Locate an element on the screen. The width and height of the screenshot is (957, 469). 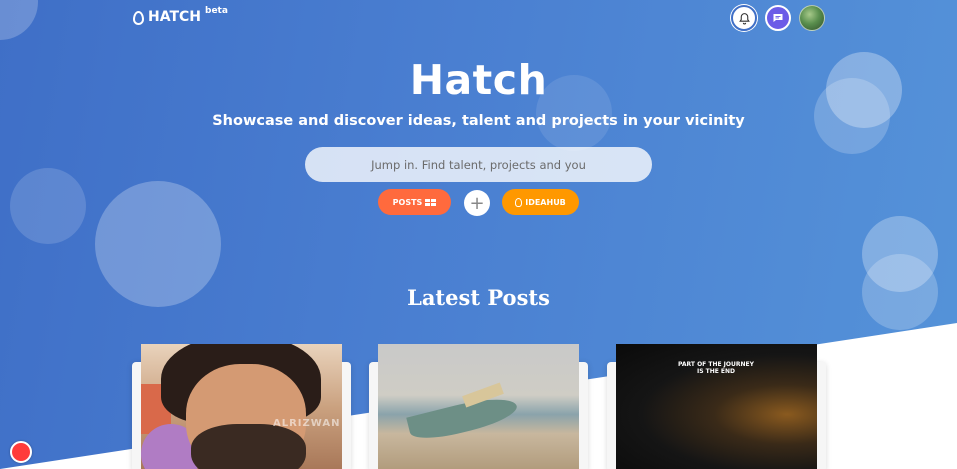
messages-button is located at coordinates (778, 18).